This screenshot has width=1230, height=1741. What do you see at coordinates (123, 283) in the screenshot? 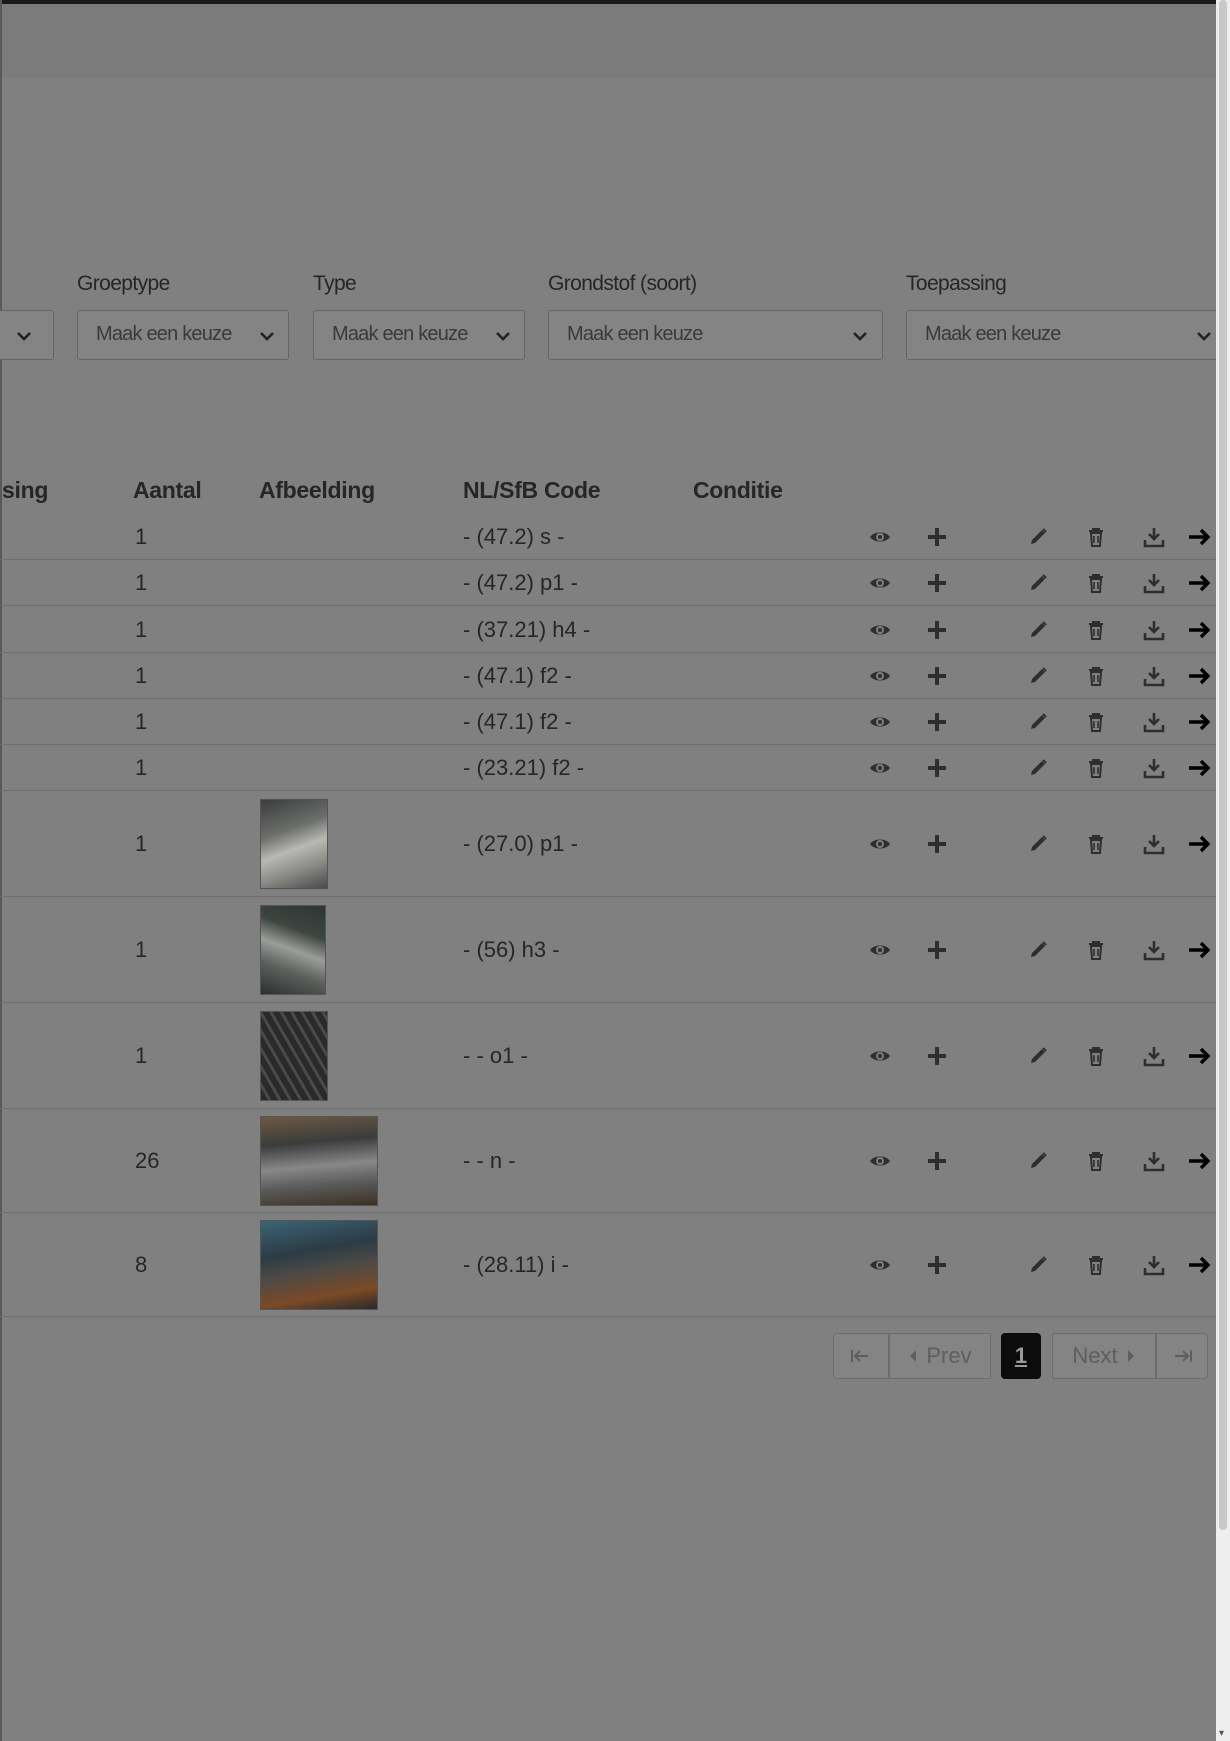
I see `groeptype-label: Groeptype` at bounding box center [123, 283].